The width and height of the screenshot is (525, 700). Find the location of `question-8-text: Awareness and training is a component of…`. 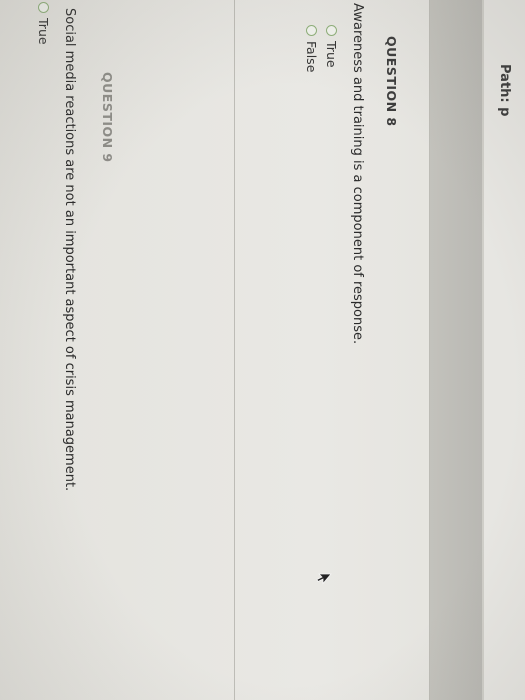

question-8-text: Awareness and training is a component of… is located at coordinates (357, 174).